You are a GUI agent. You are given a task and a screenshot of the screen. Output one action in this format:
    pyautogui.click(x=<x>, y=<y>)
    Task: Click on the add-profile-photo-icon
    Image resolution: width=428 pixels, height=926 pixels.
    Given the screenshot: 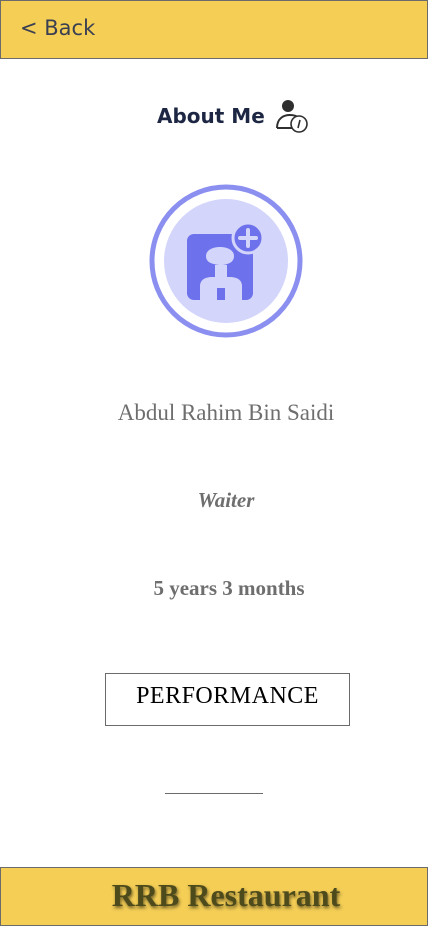 What is the action you would take?
    pyautogui.click(x=226, y=261)
    